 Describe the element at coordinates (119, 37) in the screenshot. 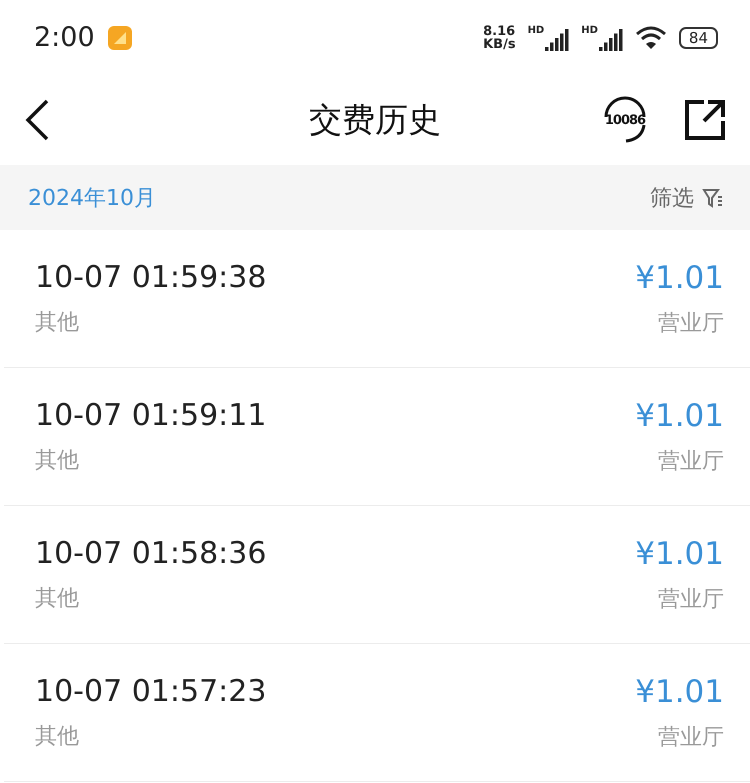

I see `app-notification-icon` at that location.